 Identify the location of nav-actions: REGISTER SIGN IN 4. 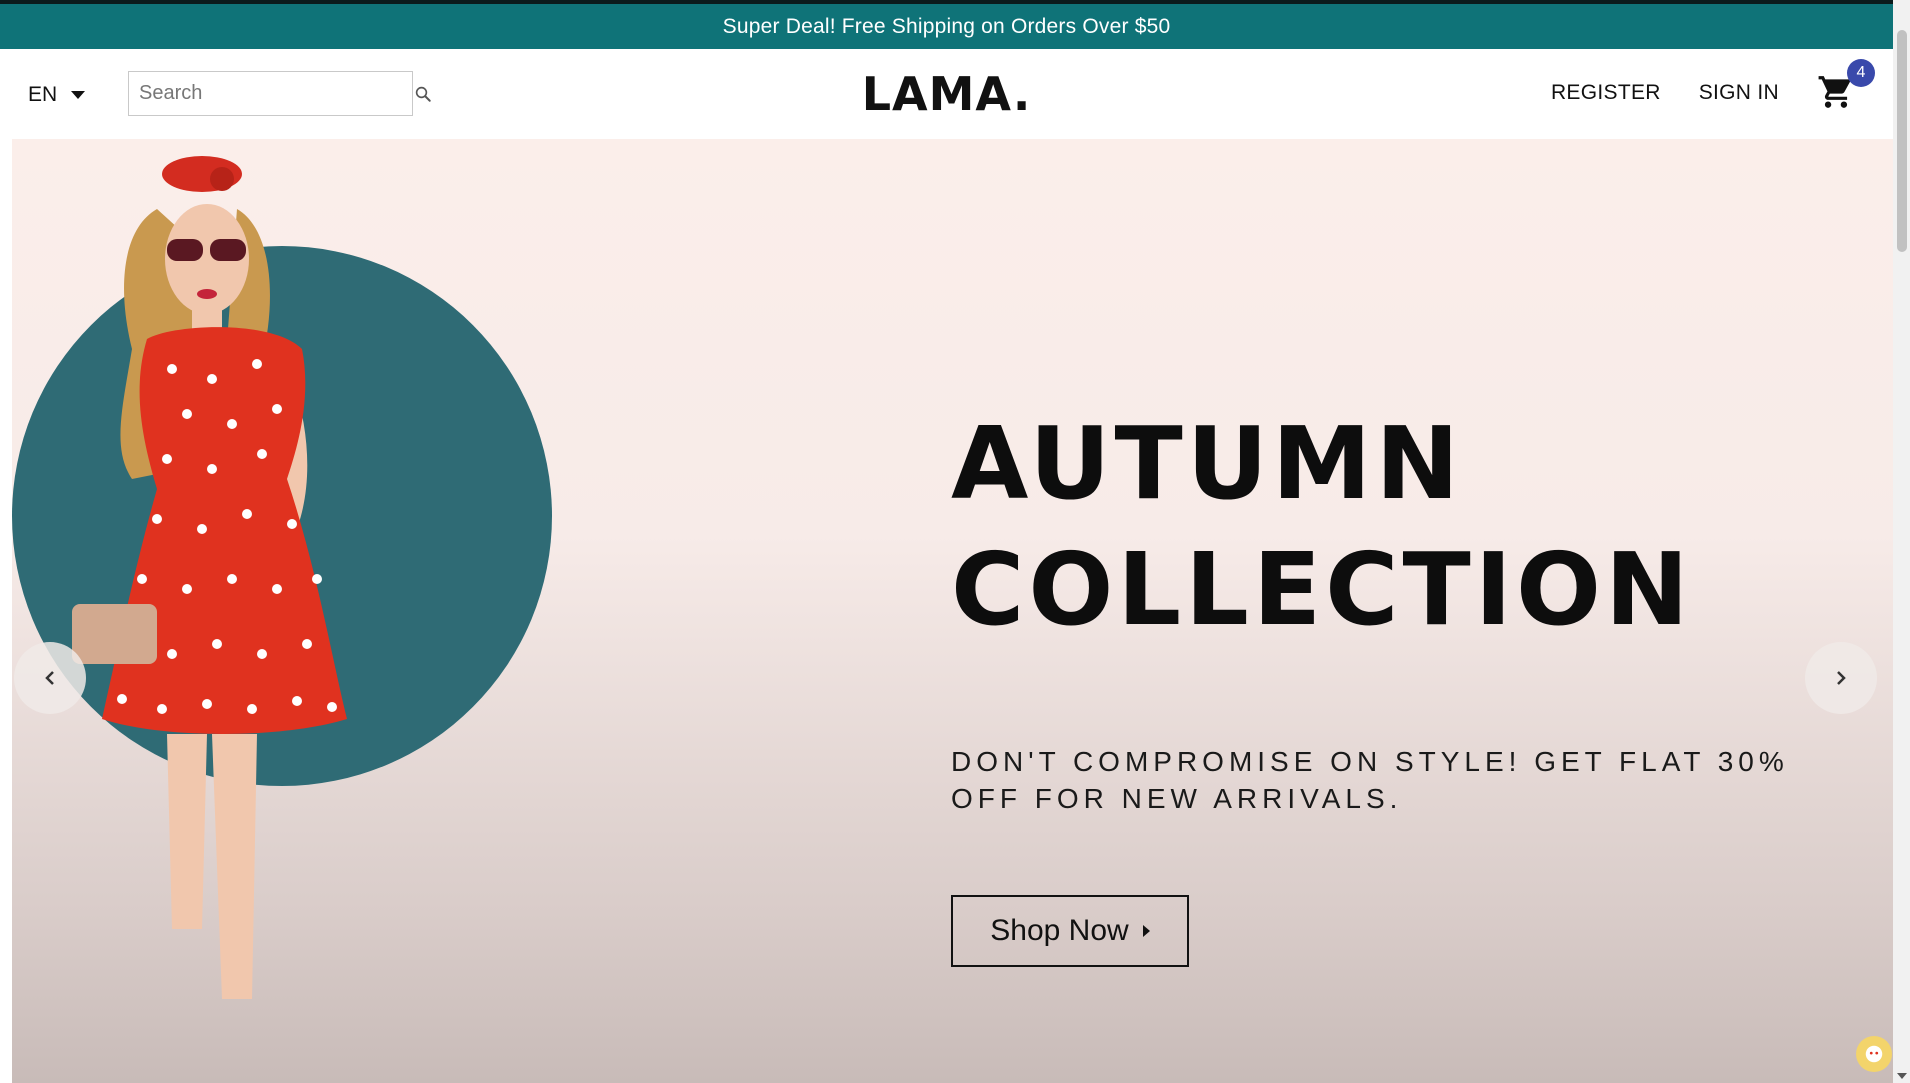
(1713, 86).